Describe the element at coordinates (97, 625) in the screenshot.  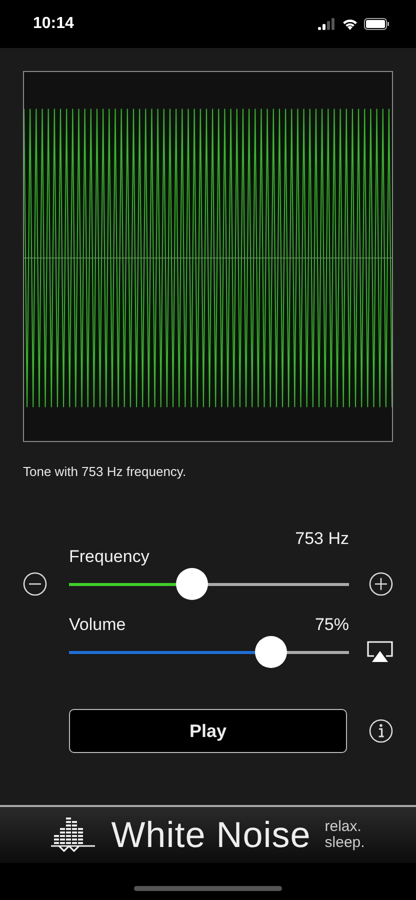
I see `slider-label: Volume` at that location.